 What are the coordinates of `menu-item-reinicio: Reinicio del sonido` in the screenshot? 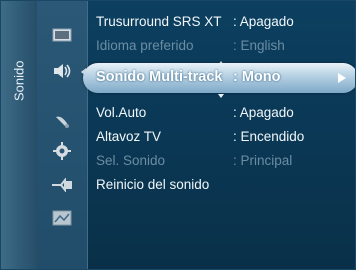 It's located at (221, 185).